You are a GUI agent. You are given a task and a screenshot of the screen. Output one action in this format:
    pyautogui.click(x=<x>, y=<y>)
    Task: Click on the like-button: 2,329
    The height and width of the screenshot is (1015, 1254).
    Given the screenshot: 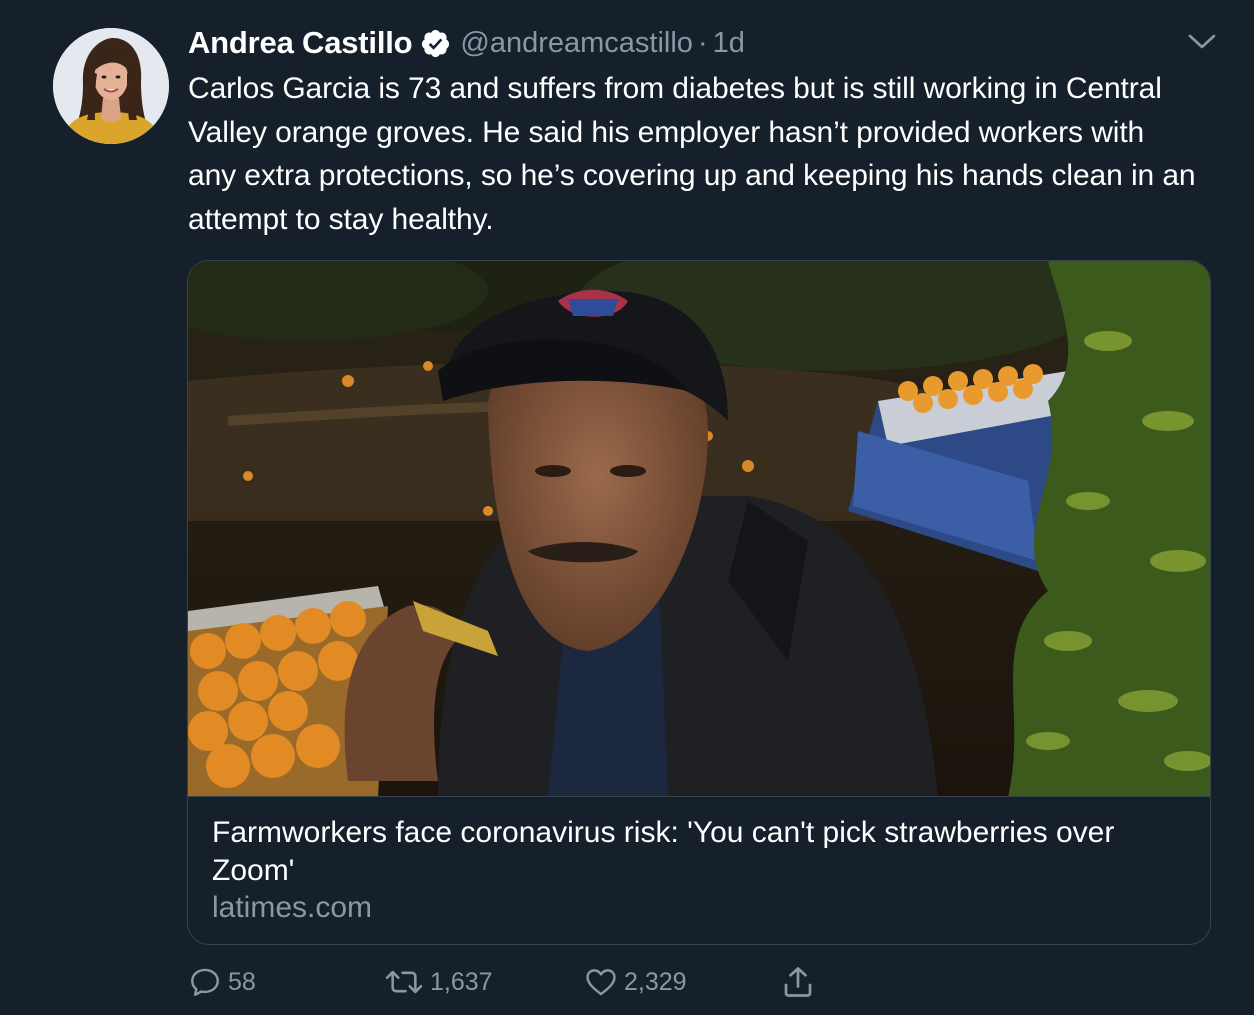 What is the action you would take?
    pyautogui.click(x=635, y=982)
    